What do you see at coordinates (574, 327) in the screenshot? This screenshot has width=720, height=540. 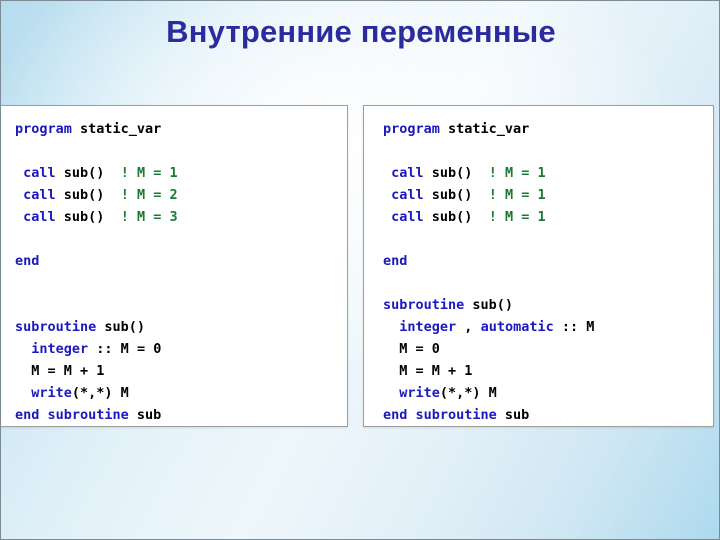 I see `code-identifier: :: M` at bounding box center [574, 327].